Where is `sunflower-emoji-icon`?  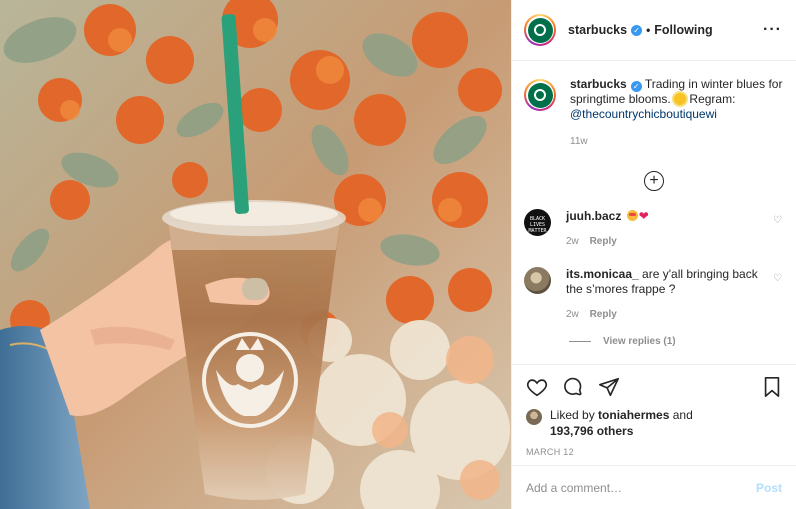 sunflower-emoji-icon is located at coordinates (680, 99).